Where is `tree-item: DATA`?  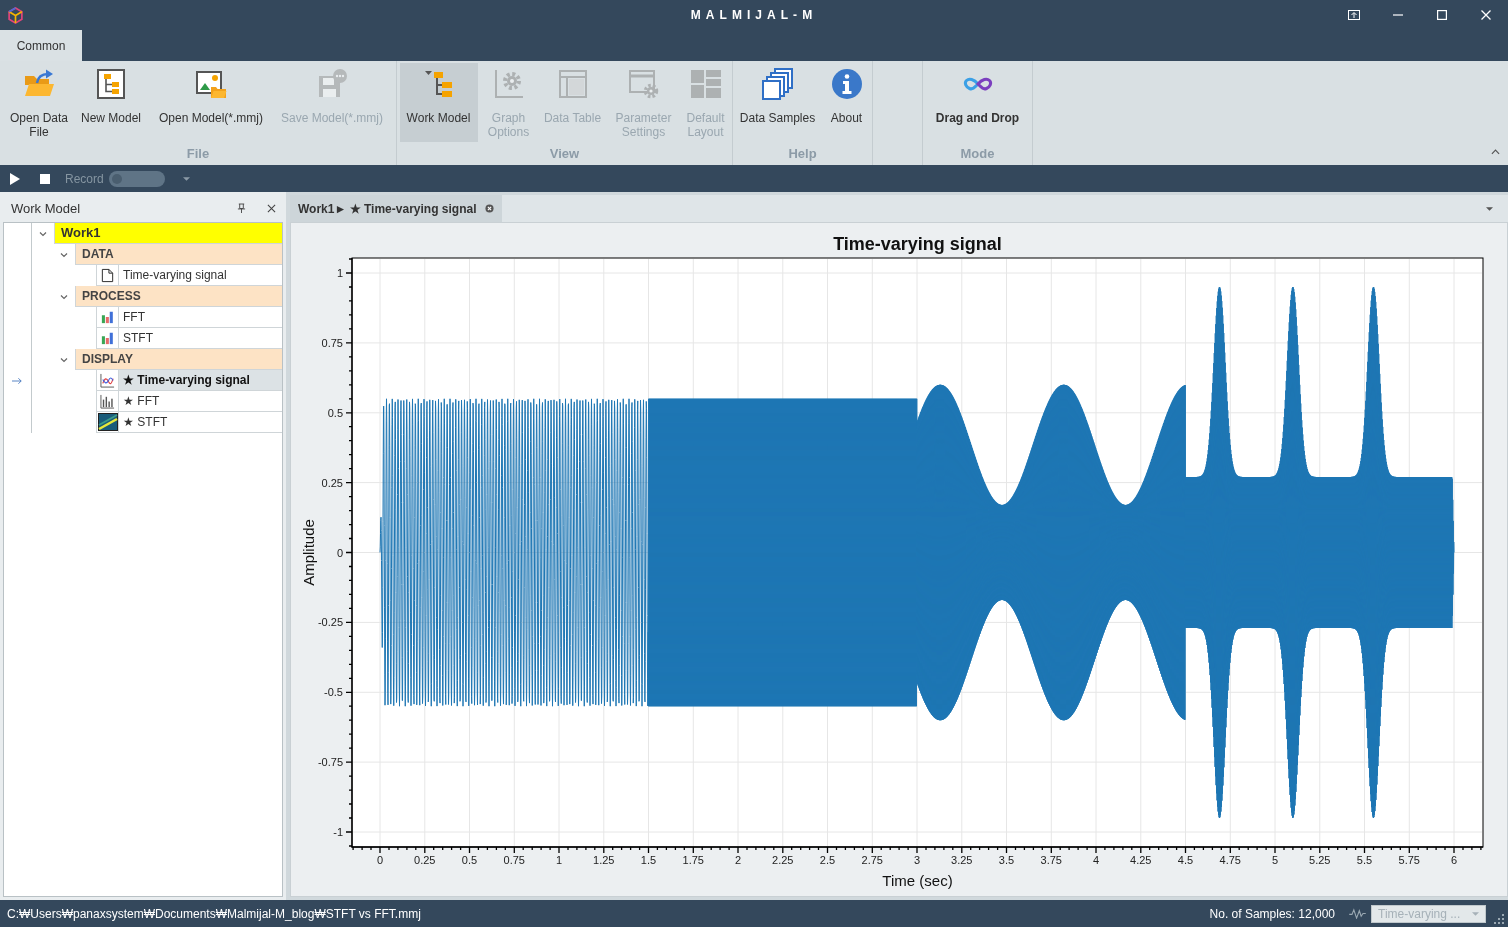
tree-item: DATA is located at coordinates (178, 254).